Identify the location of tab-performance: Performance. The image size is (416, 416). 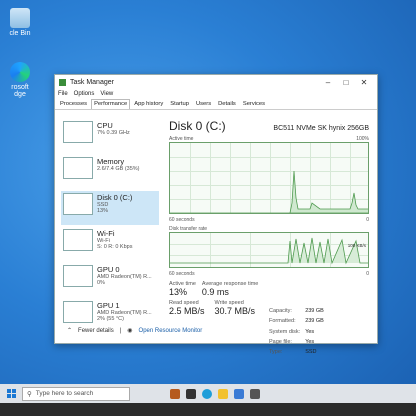
(111, 104).